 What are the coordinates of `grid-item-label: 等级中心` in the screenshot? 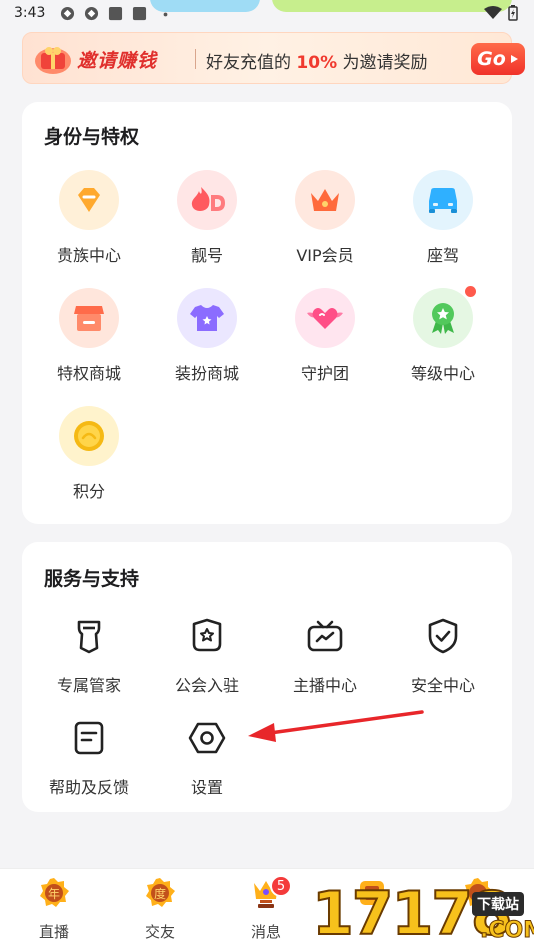 It's located at (442, 373).